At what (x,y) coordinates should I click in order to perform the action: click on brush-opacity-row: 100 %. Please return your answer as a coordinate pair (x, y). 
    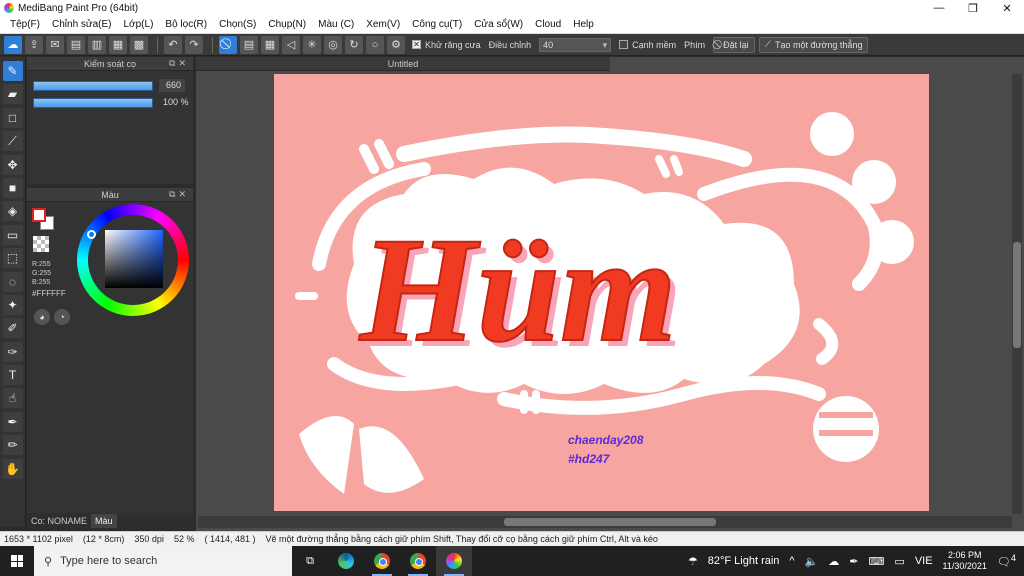
    Looking at the image, I should click on (113, 102).